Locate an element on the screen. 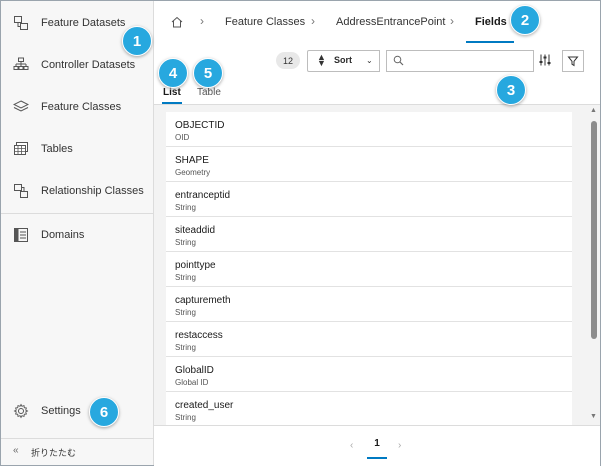  callout-3: 3 is located at coordinates (511, 90).